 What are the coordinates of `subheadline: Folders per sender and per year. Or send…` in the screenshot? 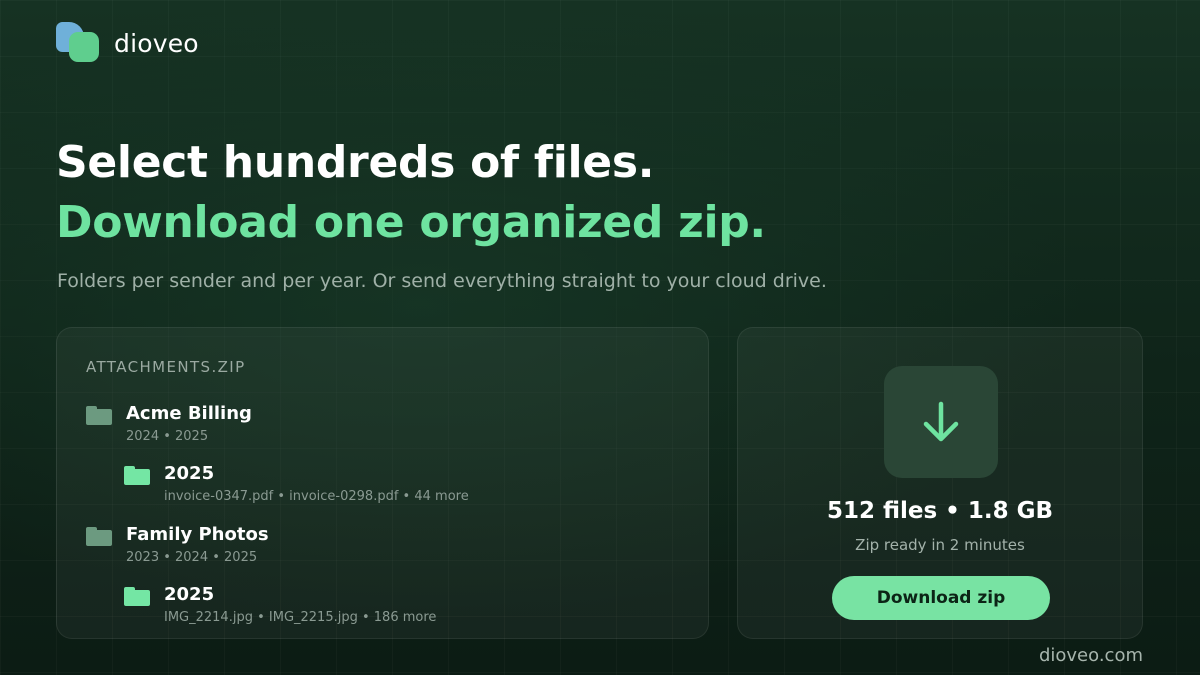 It's located at (442, 281).